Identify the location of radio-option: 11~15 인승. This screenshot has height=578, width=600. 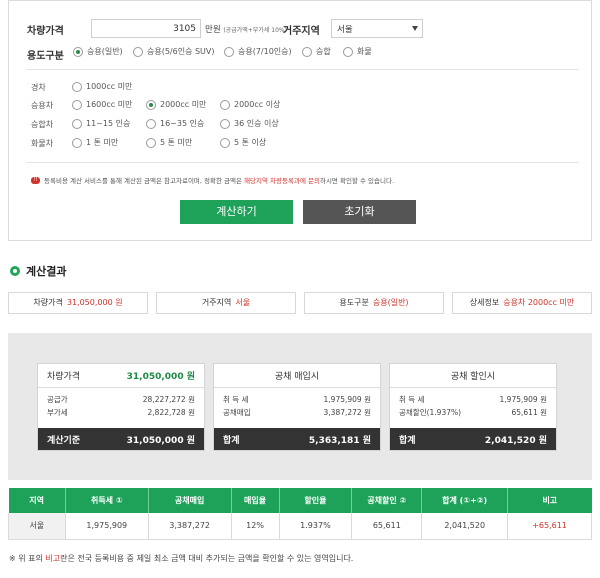
(101, 123).